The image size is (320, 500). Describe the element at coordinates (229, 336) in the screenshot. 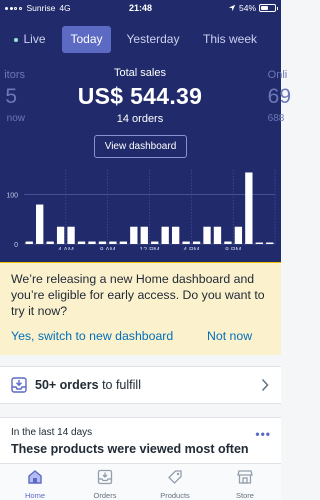

I see `not-now-link: Not now` at that location.